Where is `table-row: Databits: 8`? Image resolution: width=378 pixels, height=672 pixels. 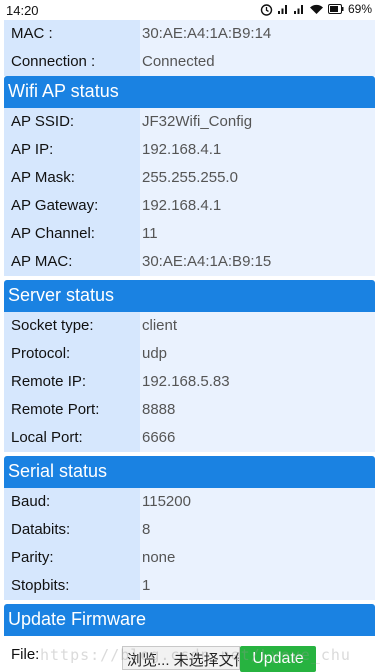
table-row: Databits: 8 is located at coordinates (189, 530).